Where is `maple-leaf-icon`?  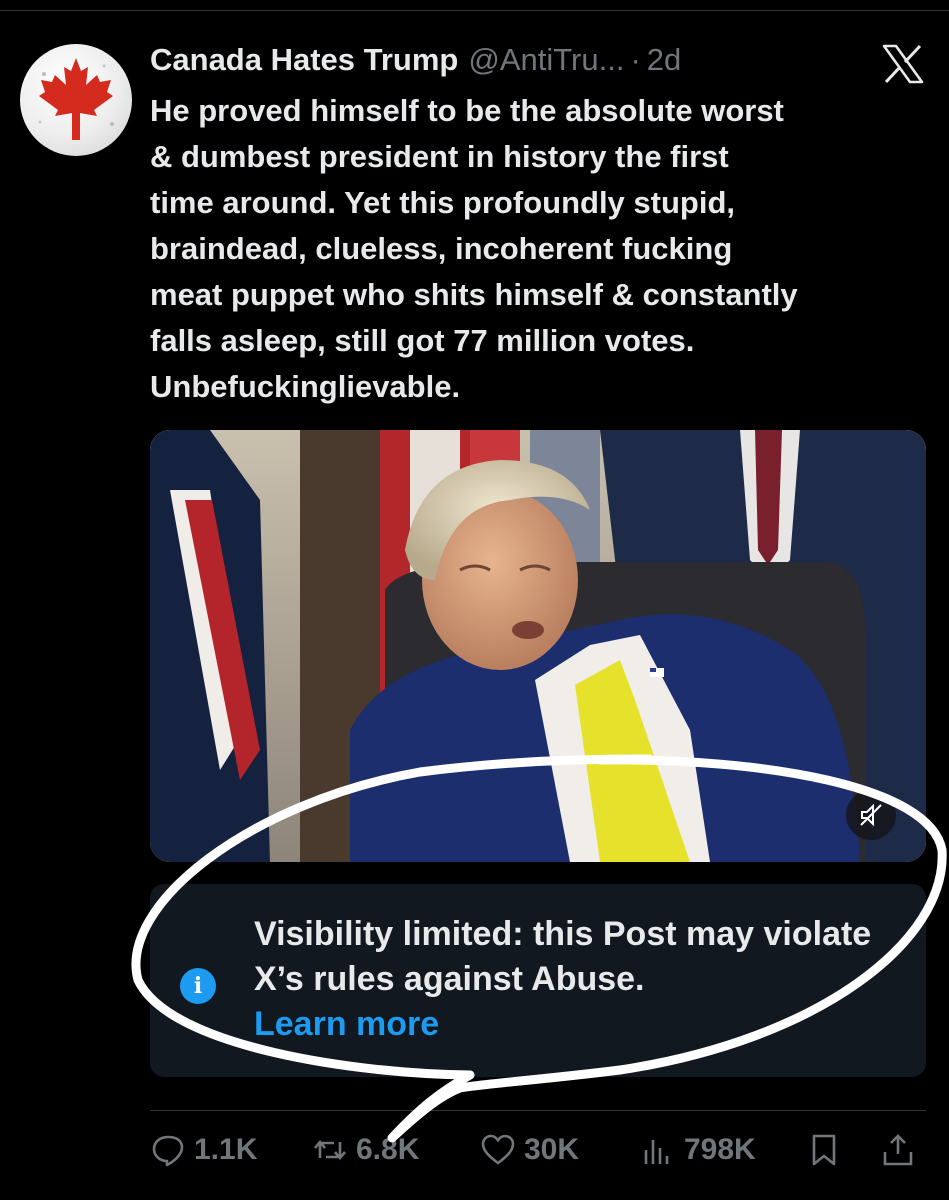 maple-leaf-icon is located at coordinates (76, 99).